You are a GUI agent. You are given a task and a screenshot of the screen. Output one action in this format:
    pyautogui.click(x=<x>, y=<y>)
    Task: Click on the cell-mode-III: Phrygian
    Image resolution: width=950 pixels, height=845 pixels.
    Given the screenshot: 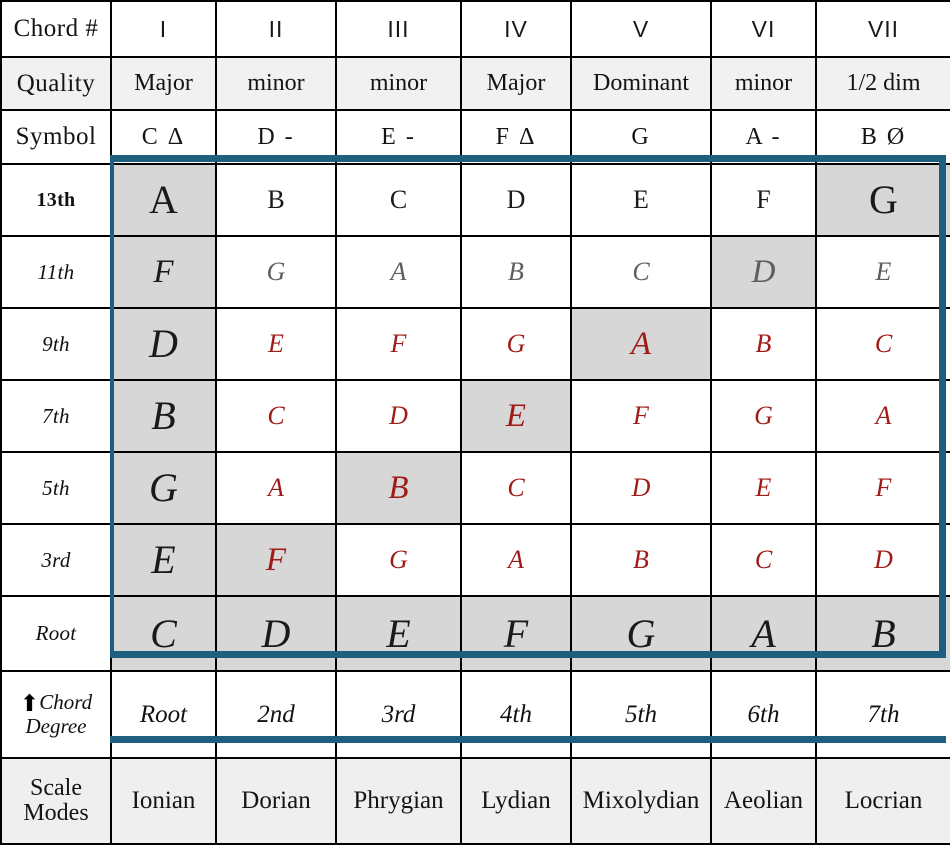 What is the action you would take?
    pyautogui.click(x=398, y=801)
    